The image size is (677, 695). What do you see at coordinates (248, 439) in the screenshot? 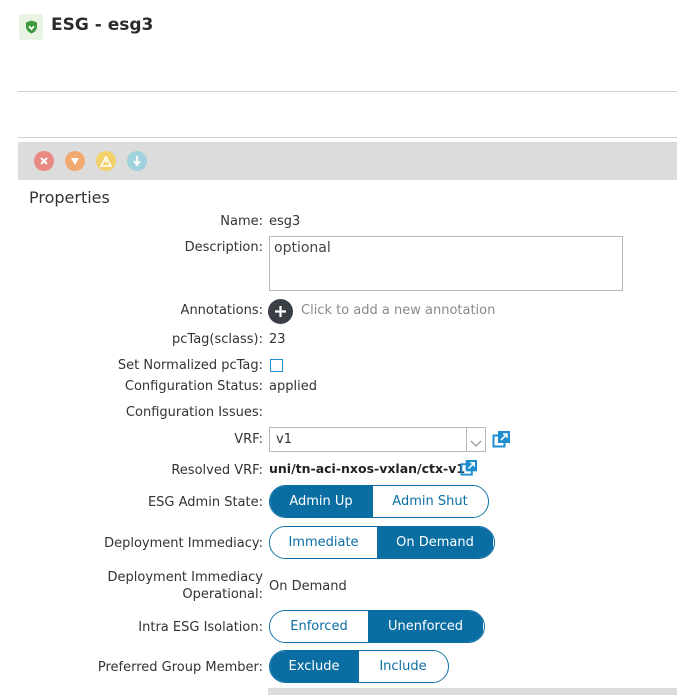
I see `vrf-label: VRF:` at bounding box center [248, 439].